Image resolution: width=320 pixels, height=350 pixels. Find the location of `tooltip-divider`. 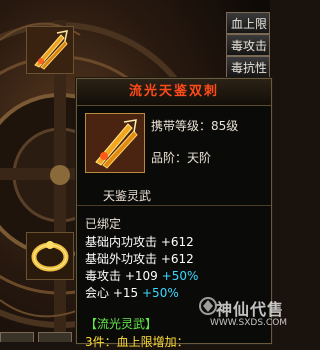

tooltip-divider is located at coordinates (174, 205).